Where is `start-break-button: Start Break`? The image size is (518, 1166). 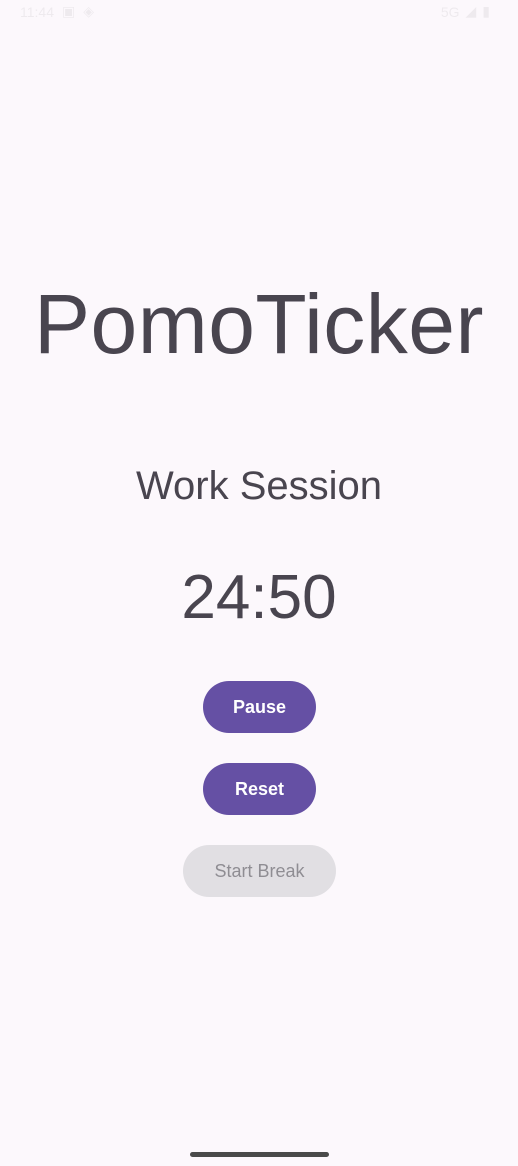
start-break-button: Start Break is located at coordinates (259, 871).